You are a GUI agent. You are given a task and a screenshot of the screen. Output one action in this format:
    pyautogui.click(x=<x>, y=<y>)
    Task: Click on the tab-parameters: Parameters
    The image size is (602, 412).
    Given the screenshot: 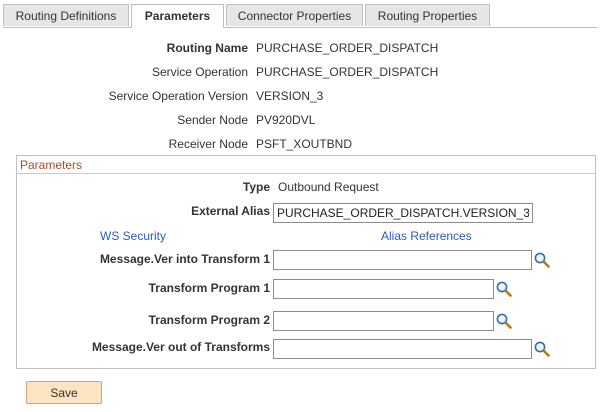 What is the action you would take?
    pyautogui.click(x=177, y=16)
    